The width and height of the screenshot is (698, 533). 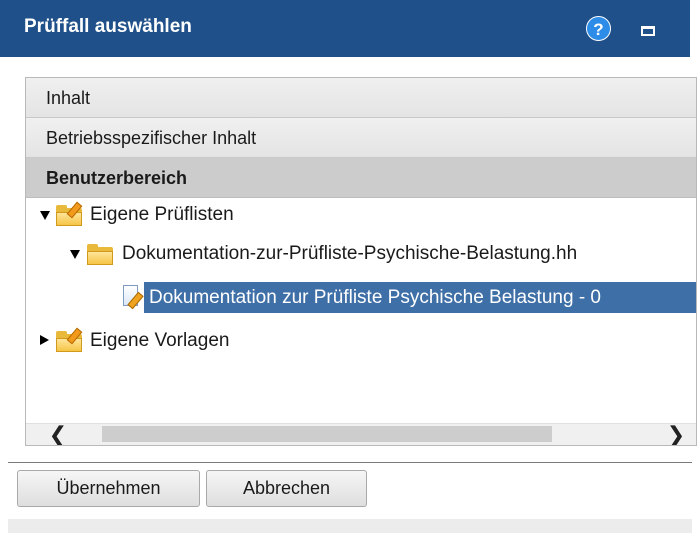 I want to click on help-icon: ?, so click(x=598, y=28).